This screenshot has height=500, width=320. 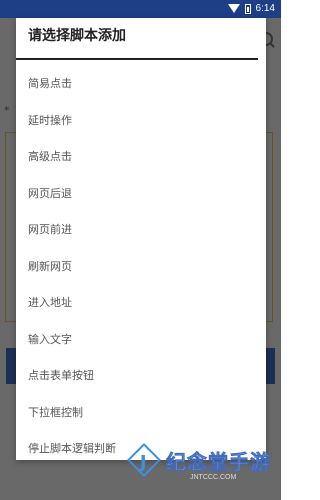 I want to click on option-delay: 延时操作, so click(x=141, y=120).